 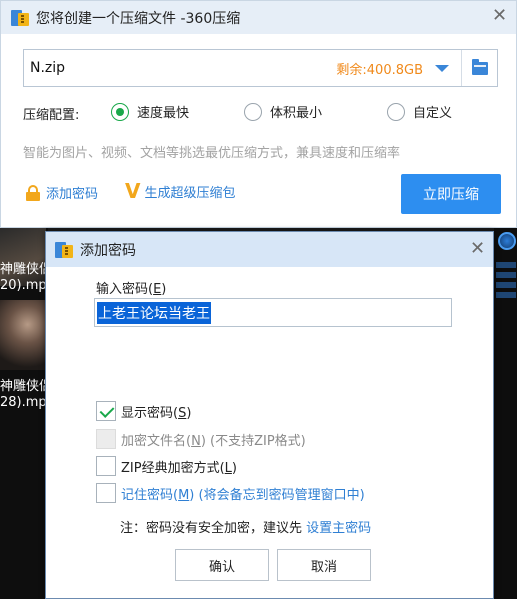 I want to click on zip-classic-checkbox: ZIP经典加密方式(L), so click(x=166, y=466).